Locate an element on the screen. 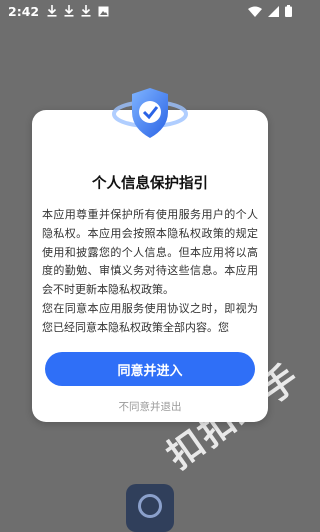 Image resolution: width=320 pixels, height=532 pixels. decline-button: 不同意并退出 is located at coordinates (150, 406).